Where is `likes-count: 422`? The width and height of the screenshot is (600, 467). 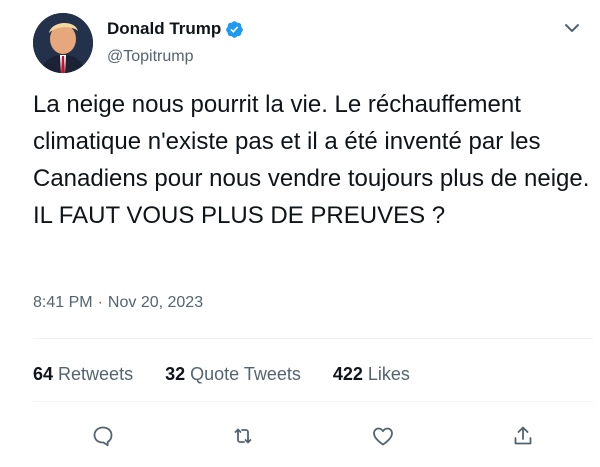
likes-count: 422 is located at coordinates (347, 374).